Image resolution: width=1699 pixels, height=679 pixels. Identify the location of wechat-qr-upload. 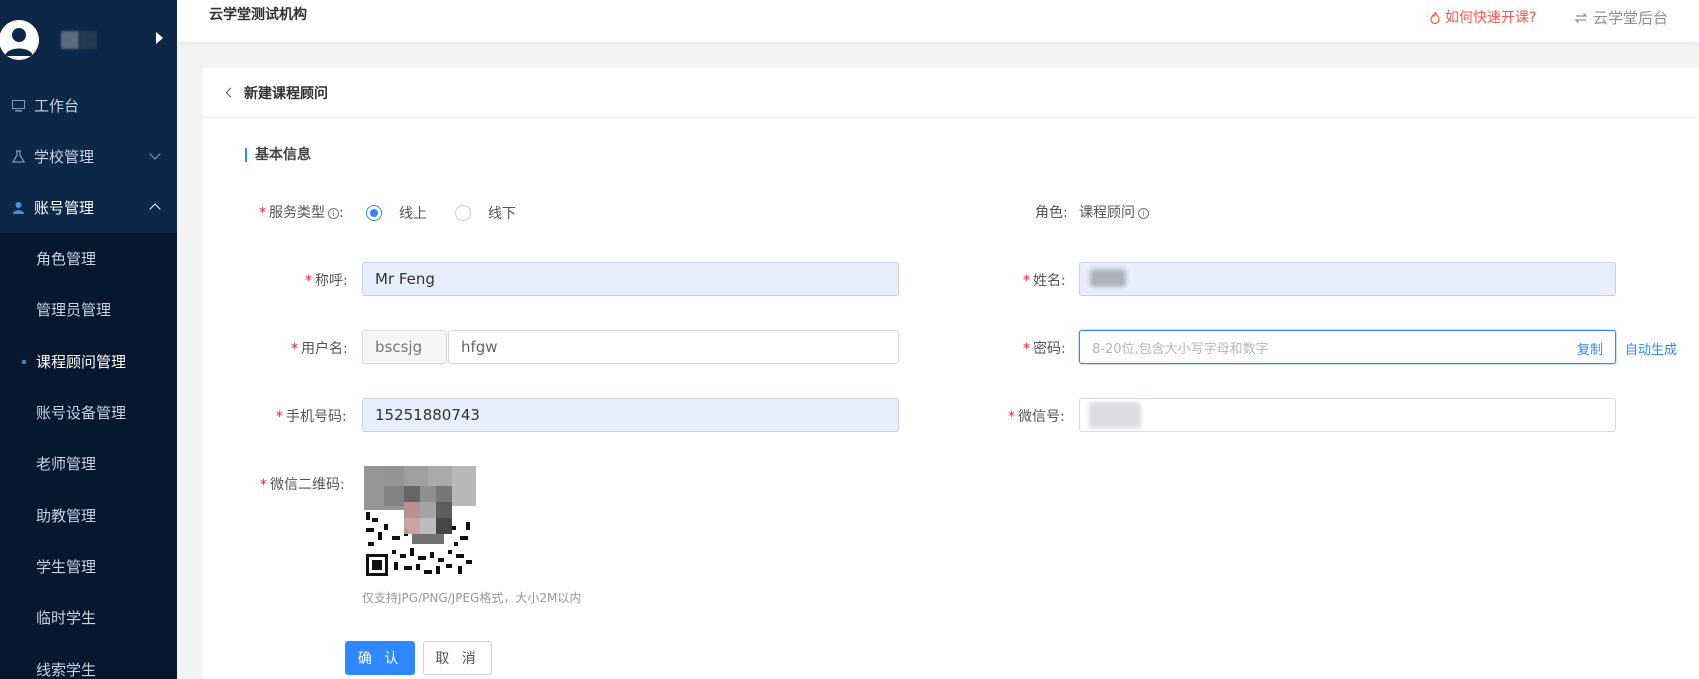
(420, 522).